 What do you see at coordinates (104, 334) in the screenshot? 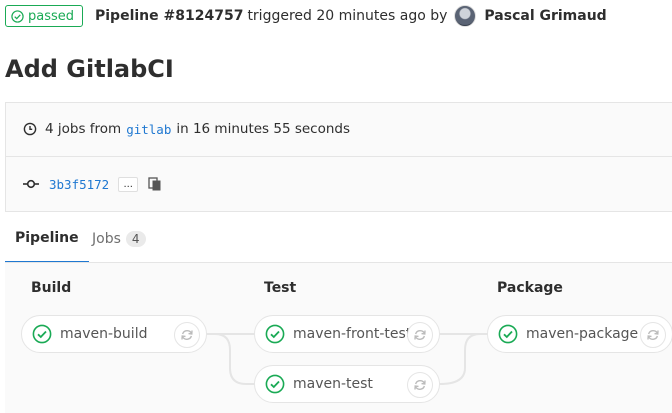
I see `job-name: maven-build` at bounding box center [104, 334].